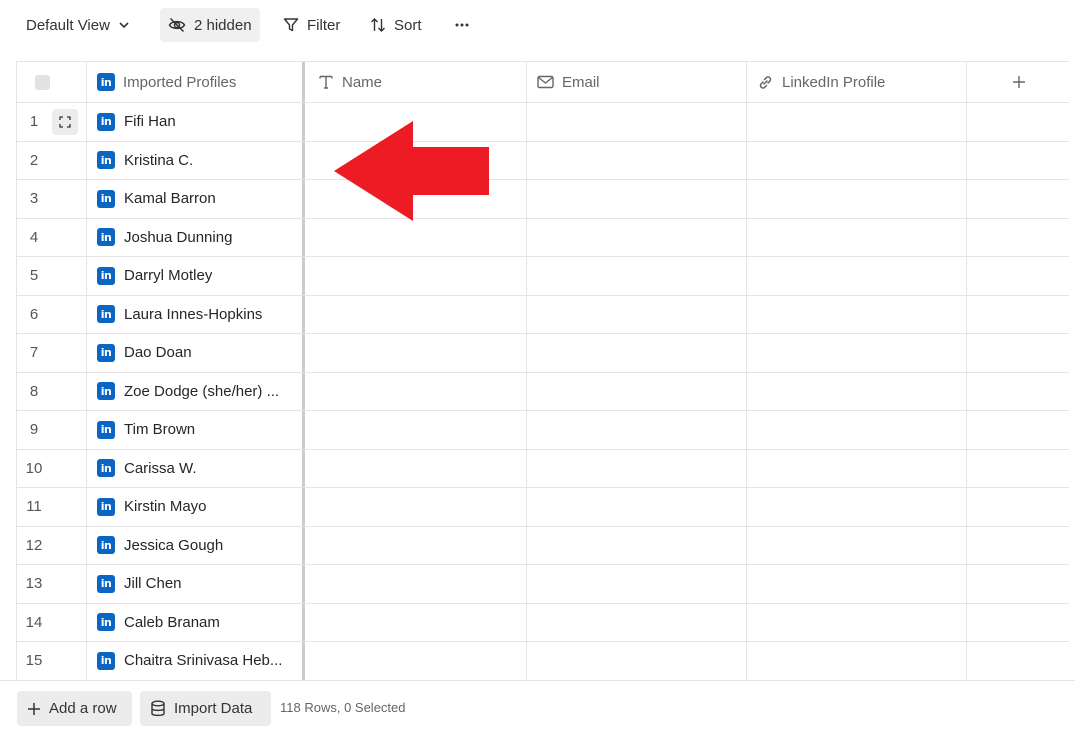 This screenshot has width=1075, height=732. I want to click on table-row: 10 in Carissa W., so click(543, 468).